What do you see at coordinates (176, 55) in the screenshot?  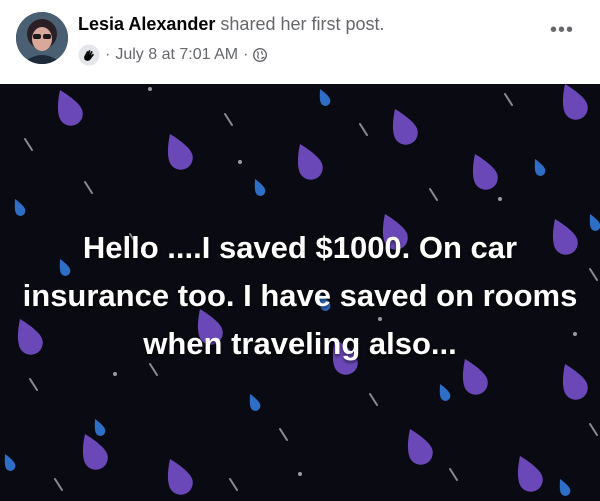 I see `timestamp: July 8 at 7:01 AM` at bounding box center [176, 55].